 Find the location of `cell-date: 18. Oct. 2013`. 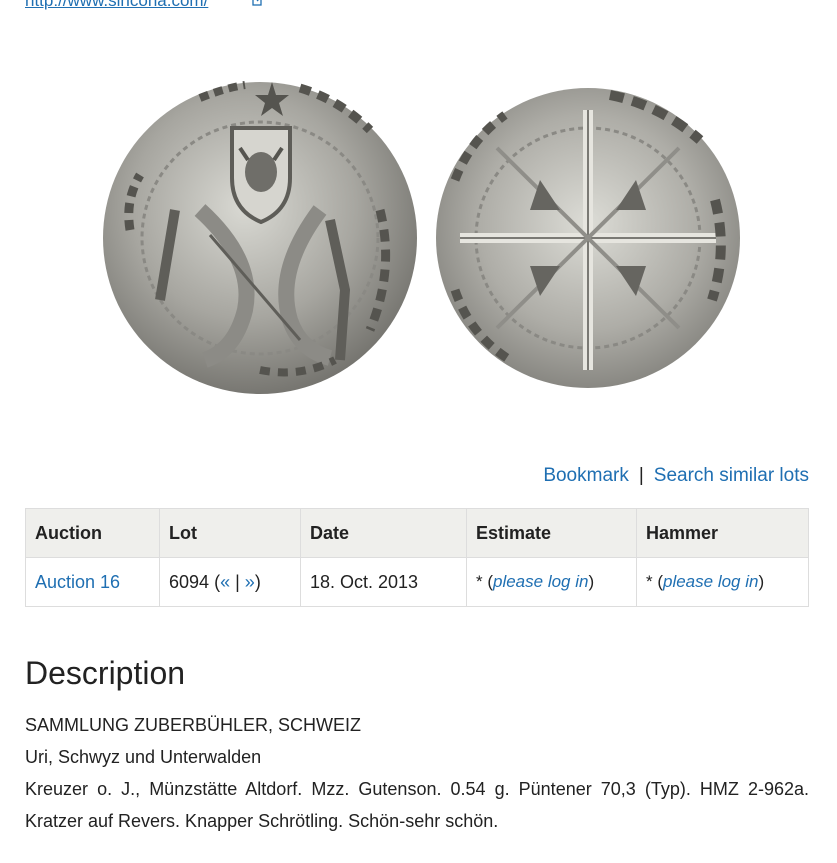

cell-date: 18. Oct. 2013 is located at coordinates (383, 582).